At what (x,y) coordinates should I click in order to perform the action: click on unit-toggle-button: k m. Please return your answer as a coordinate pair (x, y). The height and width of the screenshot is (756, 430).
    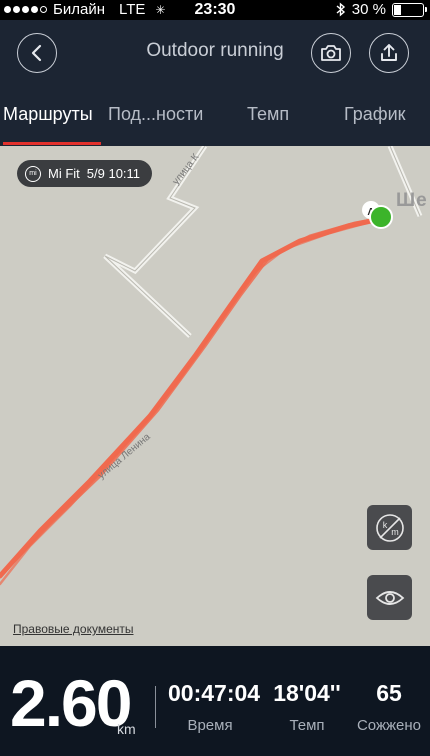
    Looking at the image, I should click on (389, 527).